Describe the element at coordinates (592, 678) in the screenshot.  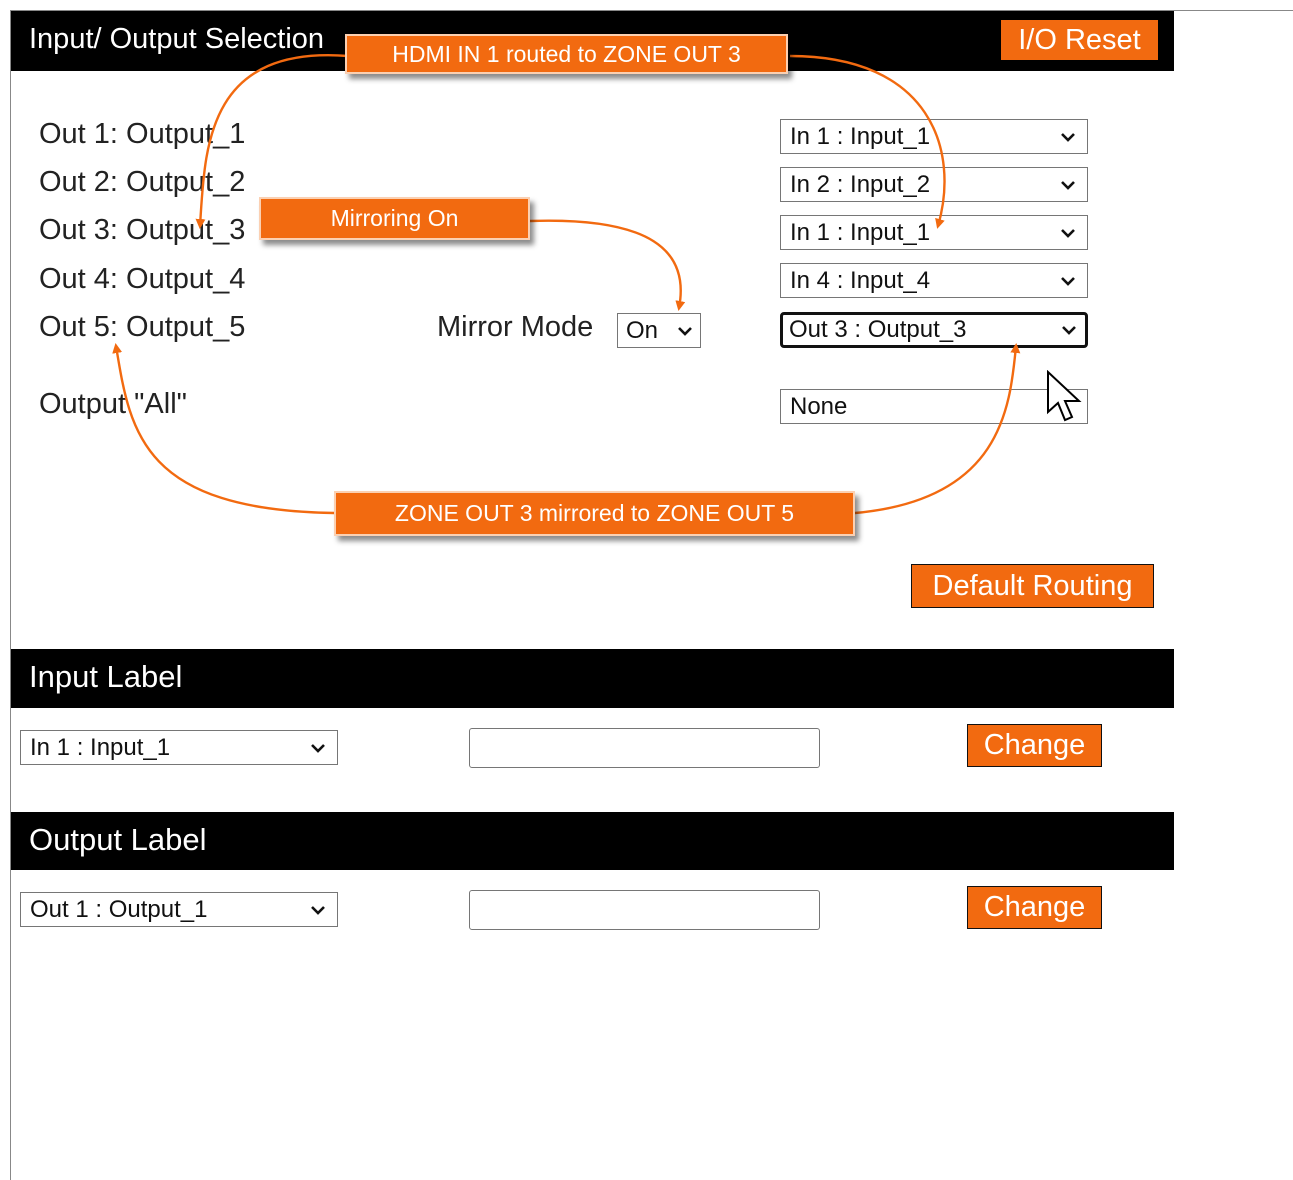
I see `input-label-header: Input Label` at that location.